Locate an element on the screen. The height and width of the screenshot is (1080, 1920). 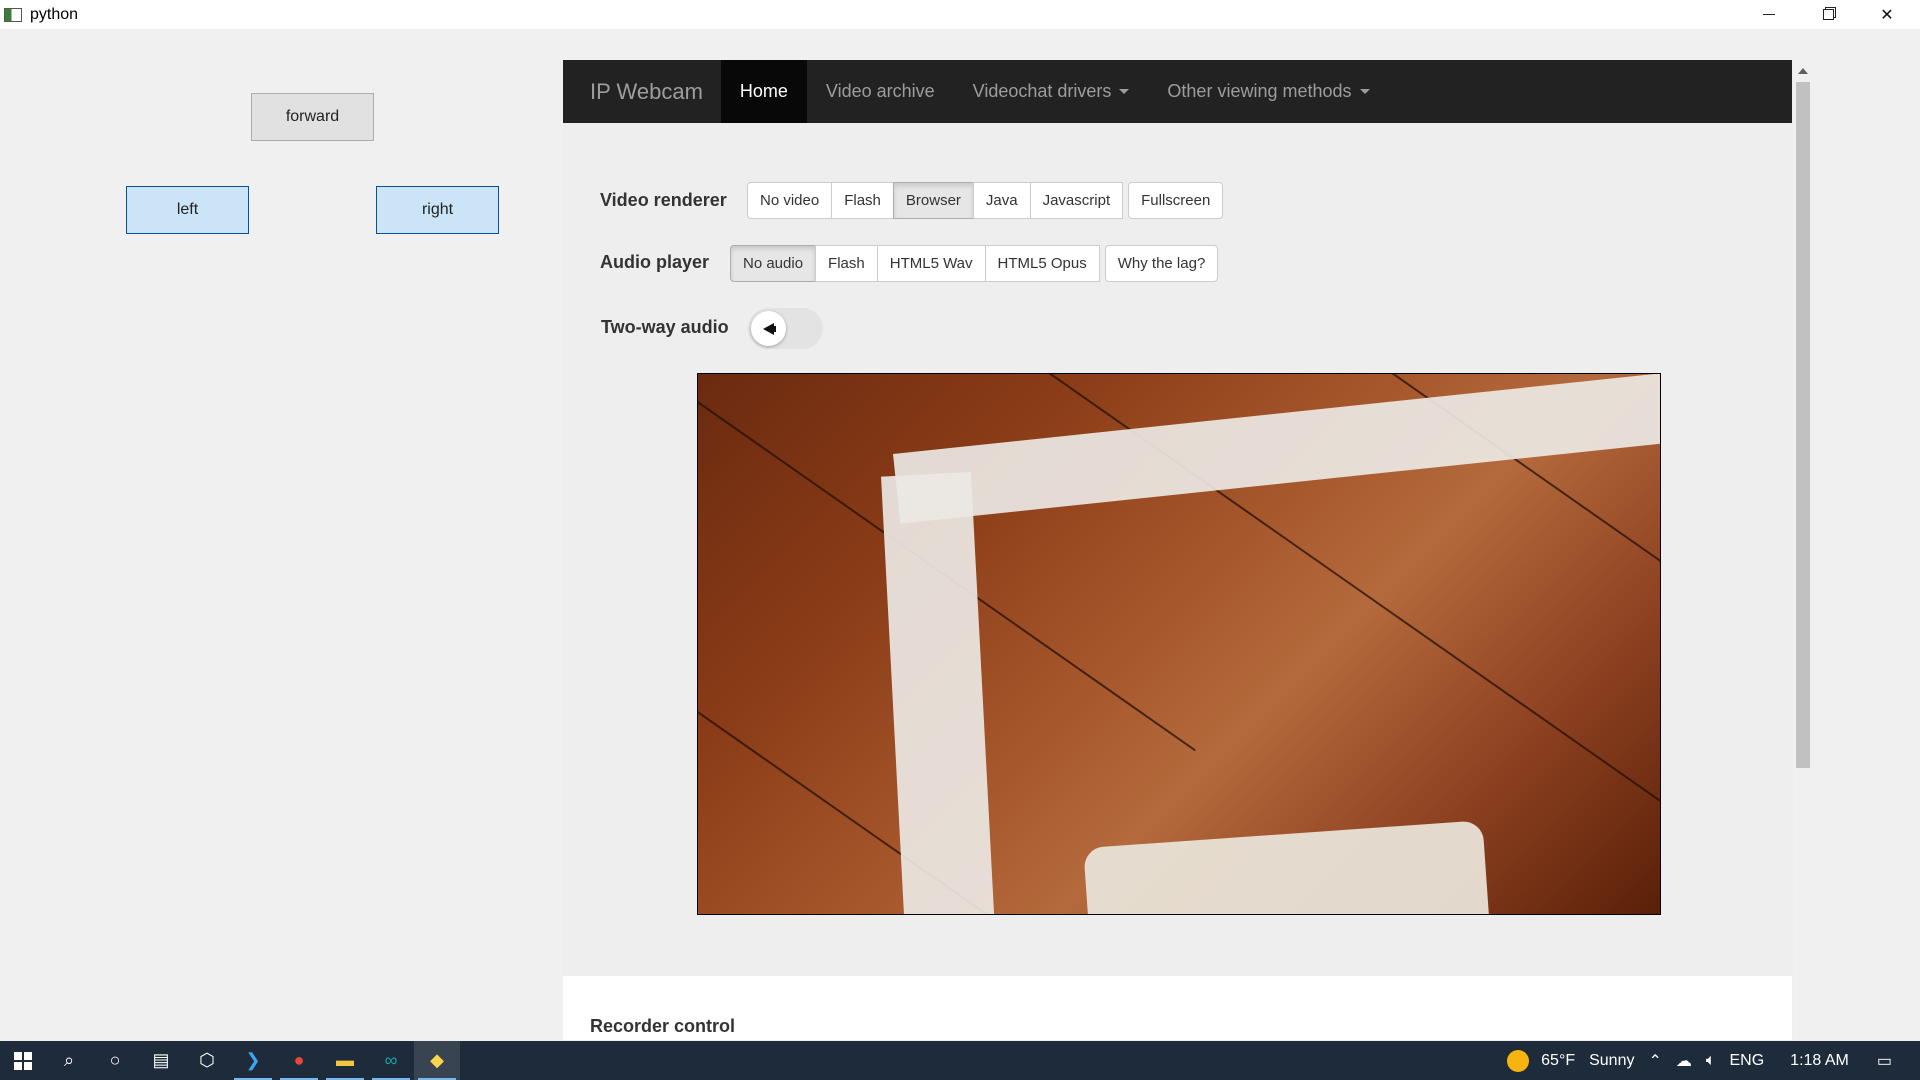
renderer-no-video: No video is located at coordinates (790, 200).